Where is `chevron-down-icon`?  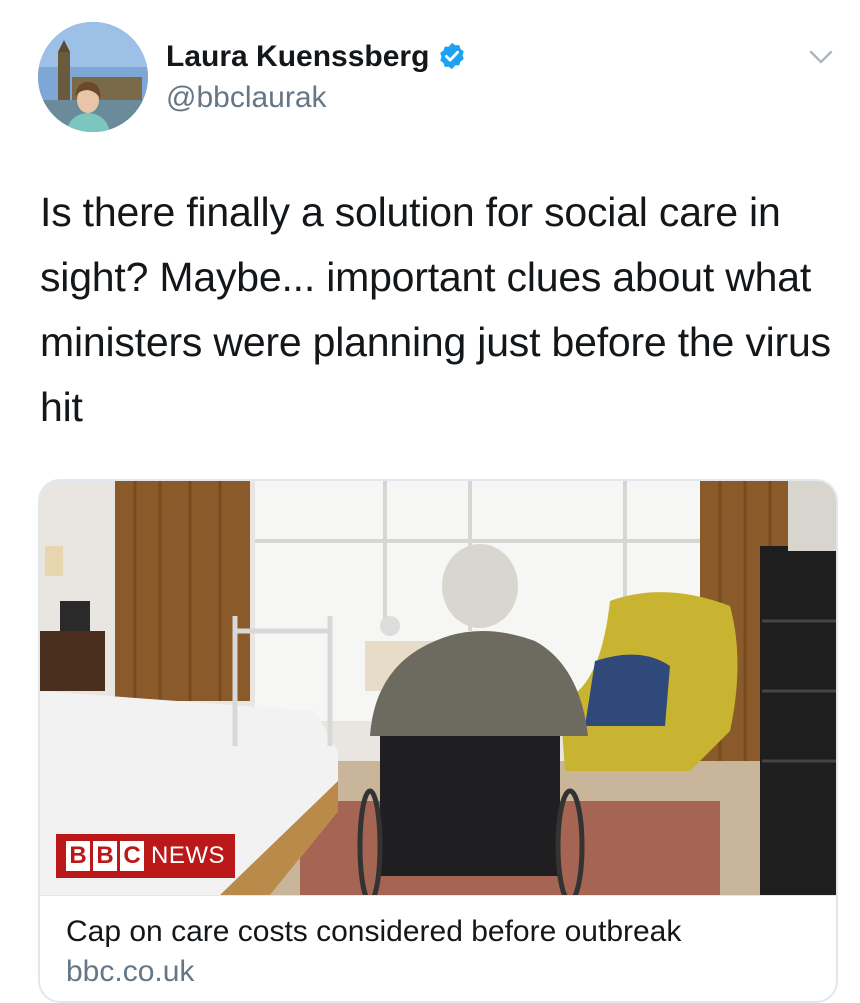 chevron-down-icon is located at coordinates (821, 57).